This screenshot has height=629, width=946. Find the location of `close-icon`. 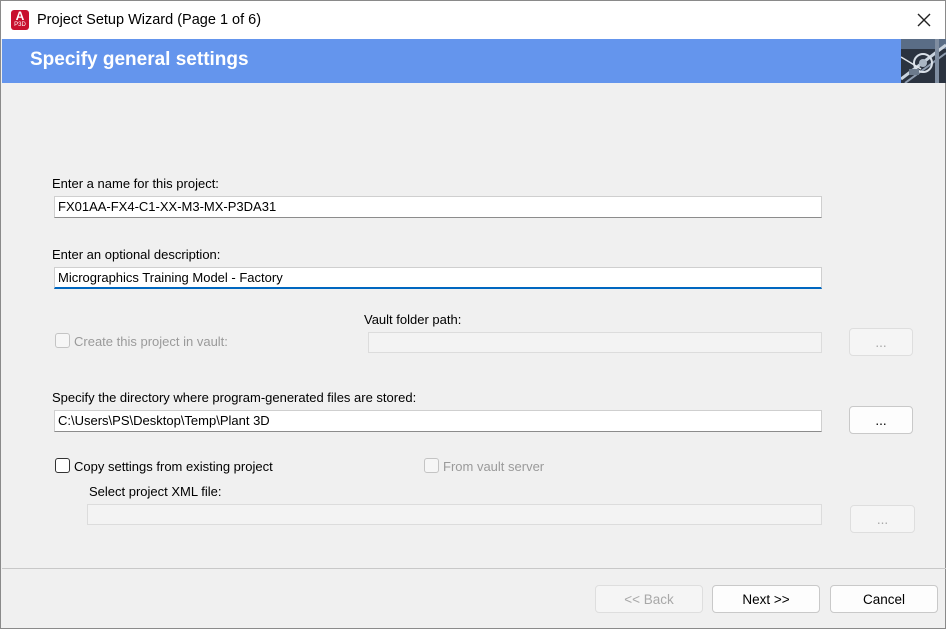

close-icon is located at coordinates (924, 20).